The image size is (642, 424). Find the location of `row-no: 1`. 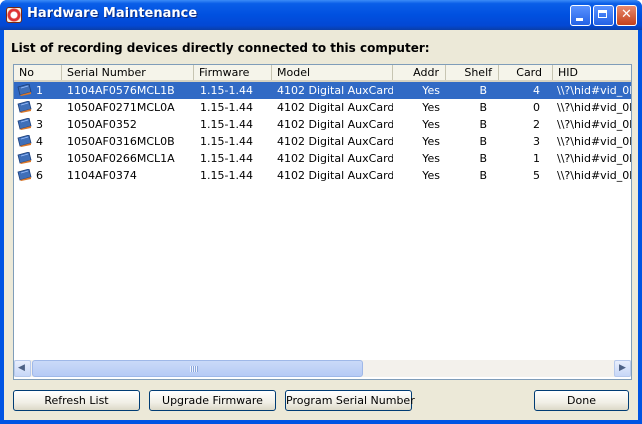

row-no: 1 is located at coordinates (39, 90).